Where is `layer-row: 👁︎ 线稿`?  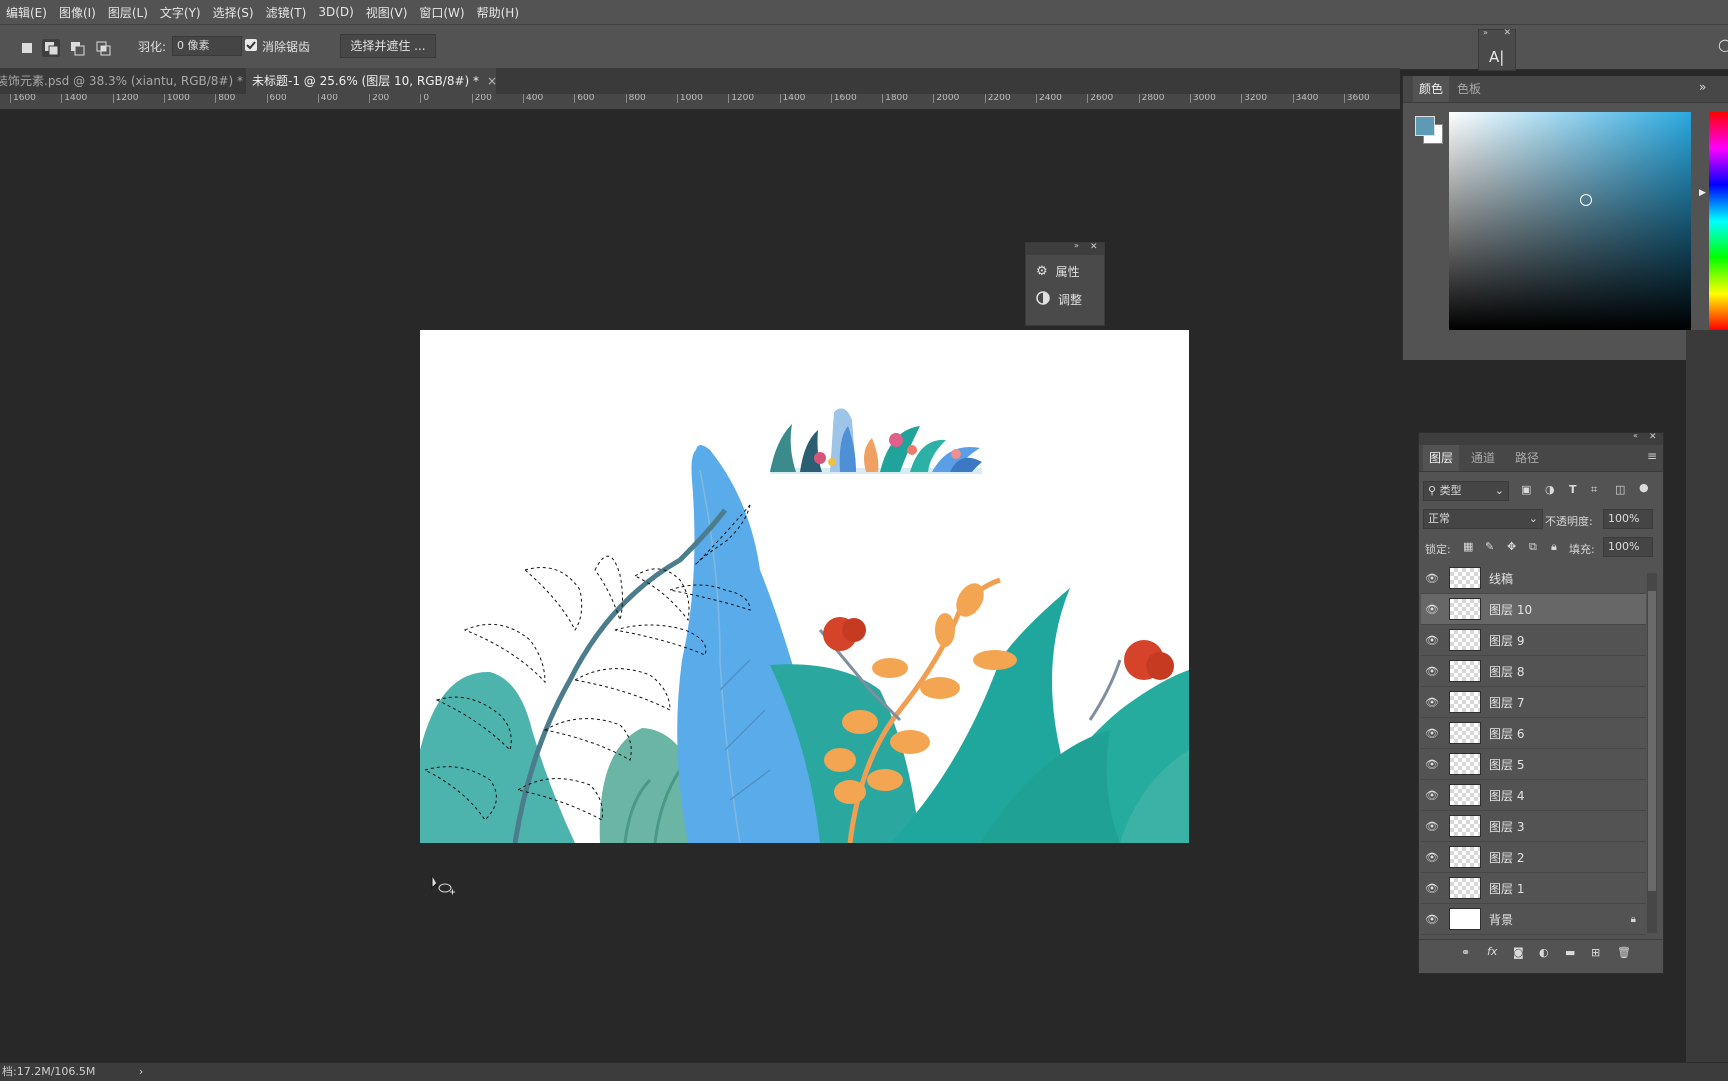
layer-row: 👁︎ 线稿 is located at coordinates (1533, 578).